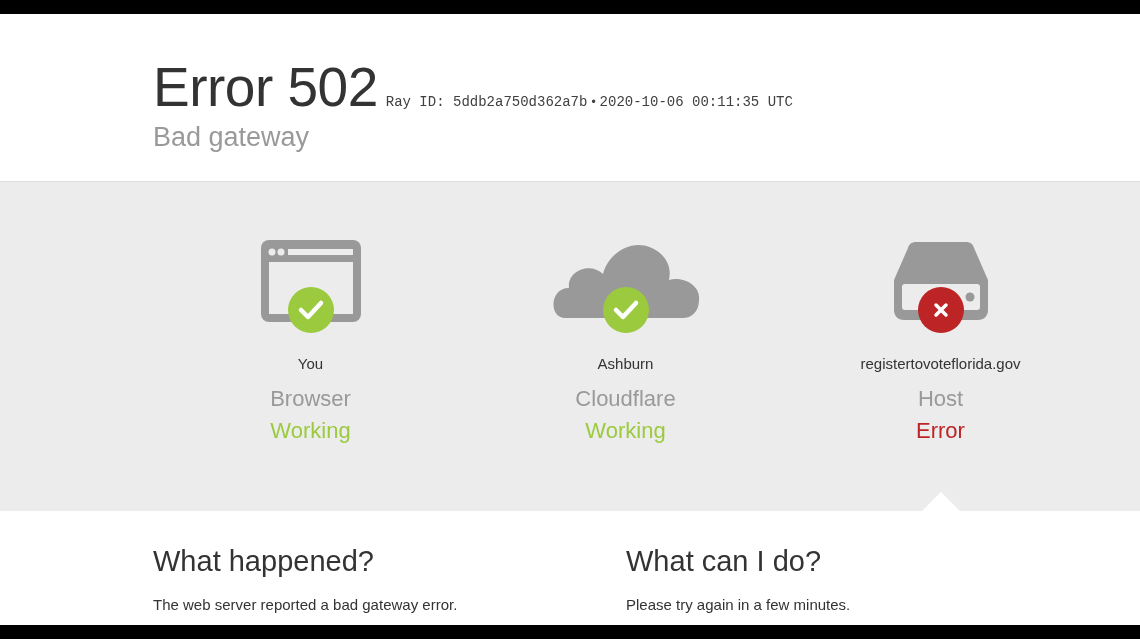  I want to click on timestamp: 2020-10-06 00:11:35 UTC, so click(696, 102).